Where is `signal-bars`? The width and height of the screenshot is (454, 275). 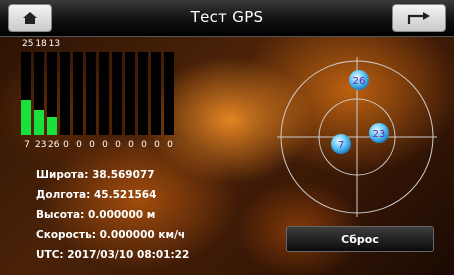 signal-bars is located at coordinates (97, 93).